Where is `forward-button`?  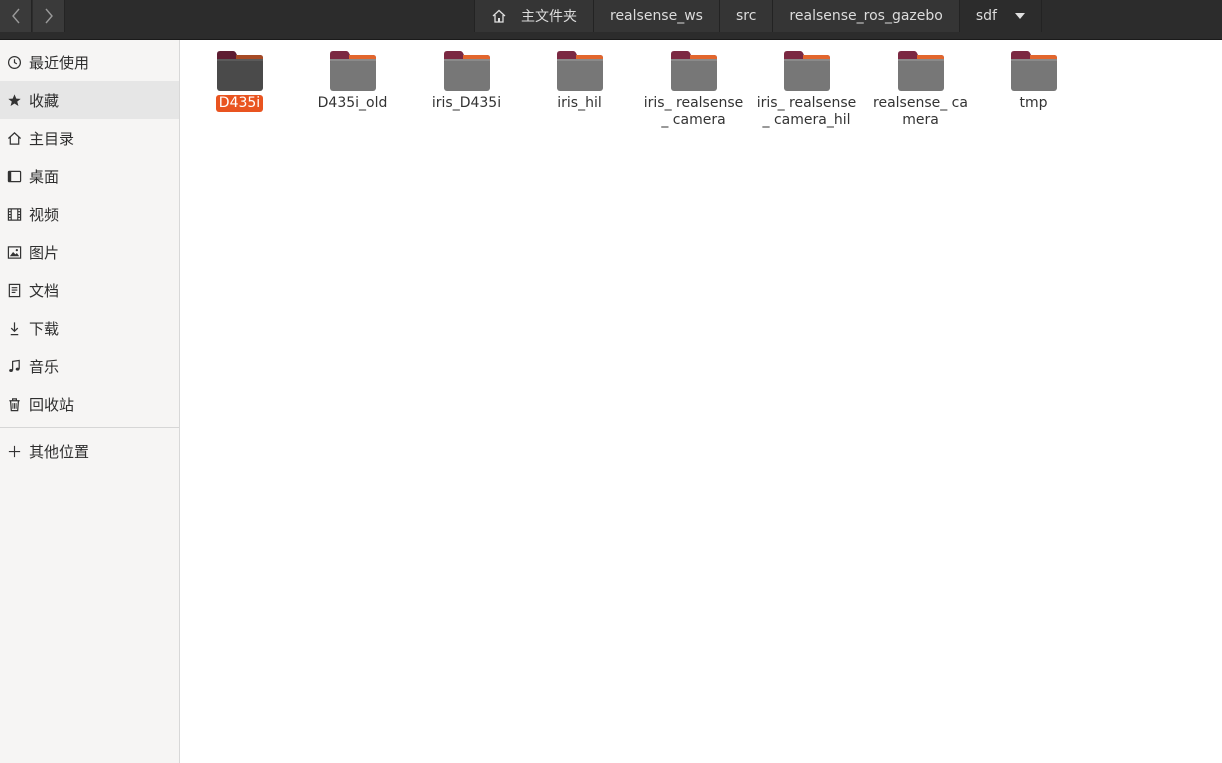 forward-button is located at coordinates (49, 16).